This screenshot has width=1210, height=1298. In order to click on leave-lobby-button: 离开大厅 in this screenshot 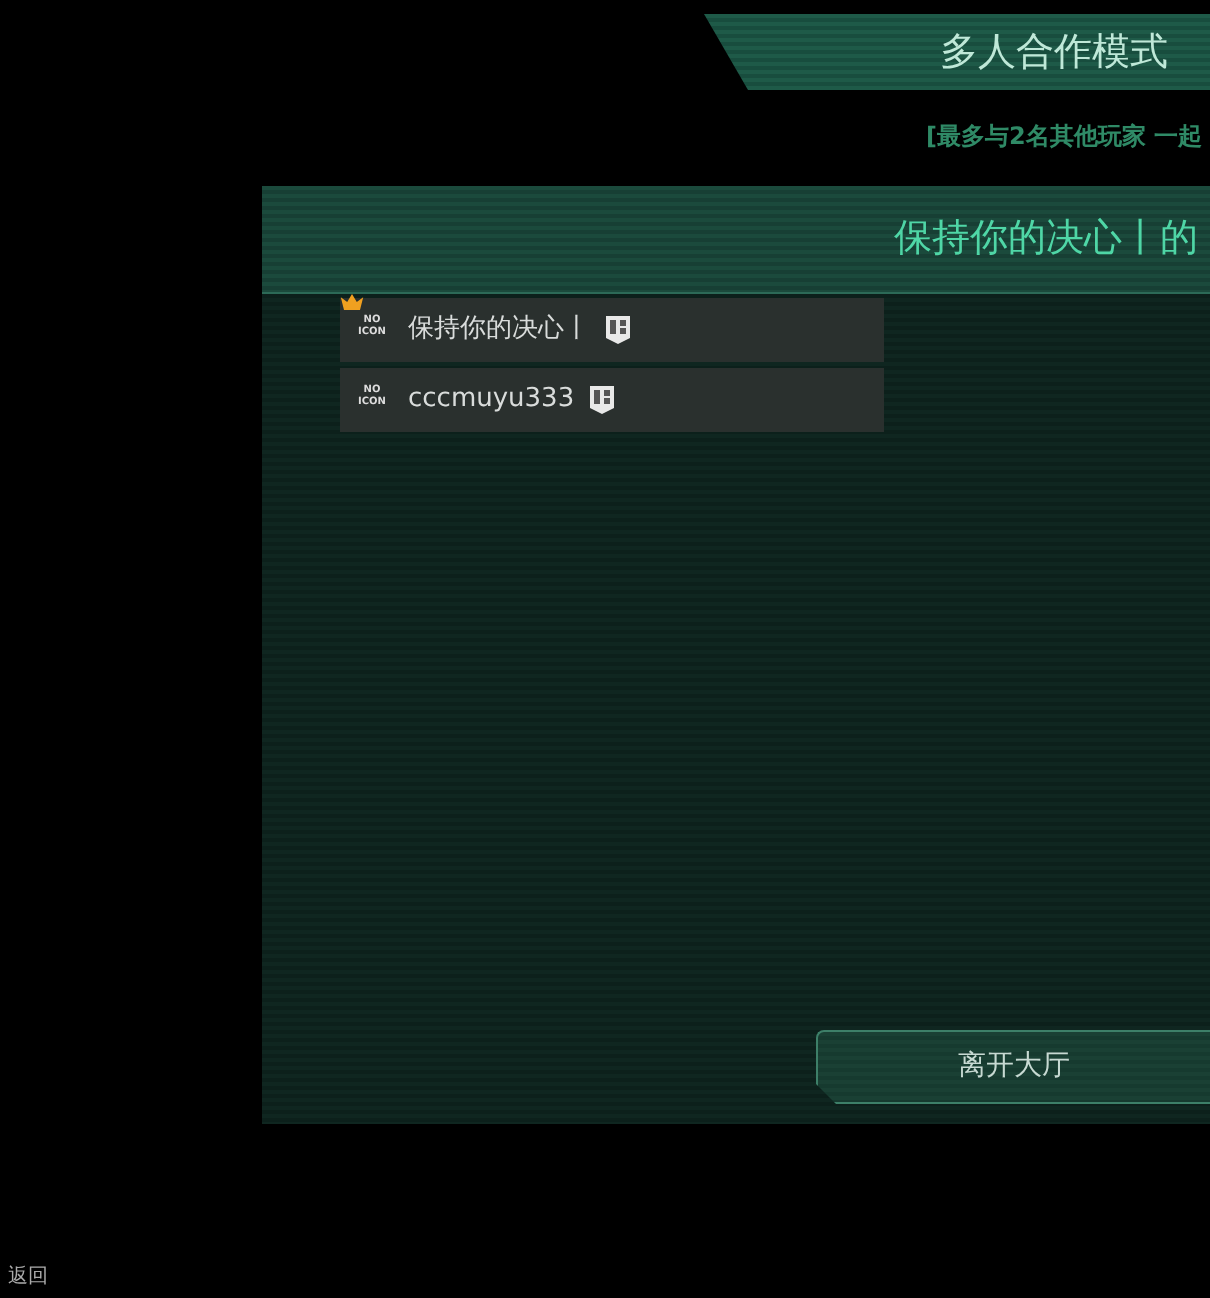, I will do `click(1013, 1067)`.